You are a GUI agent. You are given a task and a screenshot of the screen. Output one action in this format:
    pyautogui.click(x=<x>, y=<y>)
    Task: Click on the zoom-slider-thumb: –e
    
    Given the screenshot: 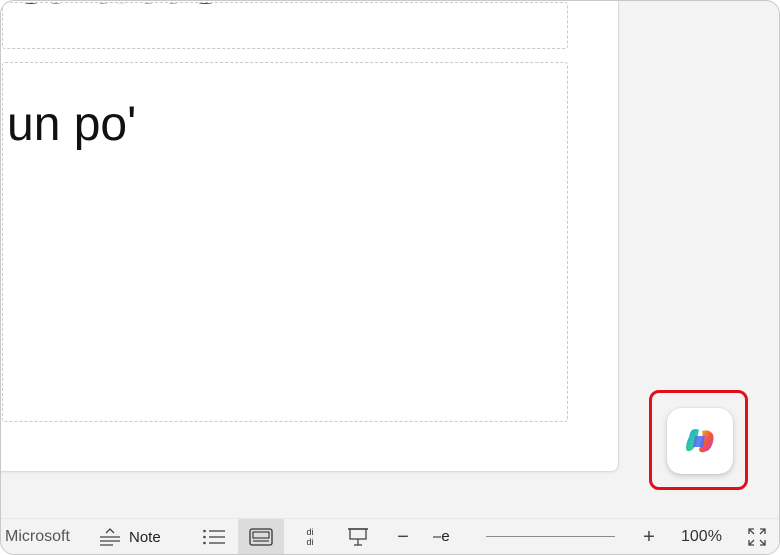 What is the action you would take?
    pyautogui.click(x=459, y=536)
    